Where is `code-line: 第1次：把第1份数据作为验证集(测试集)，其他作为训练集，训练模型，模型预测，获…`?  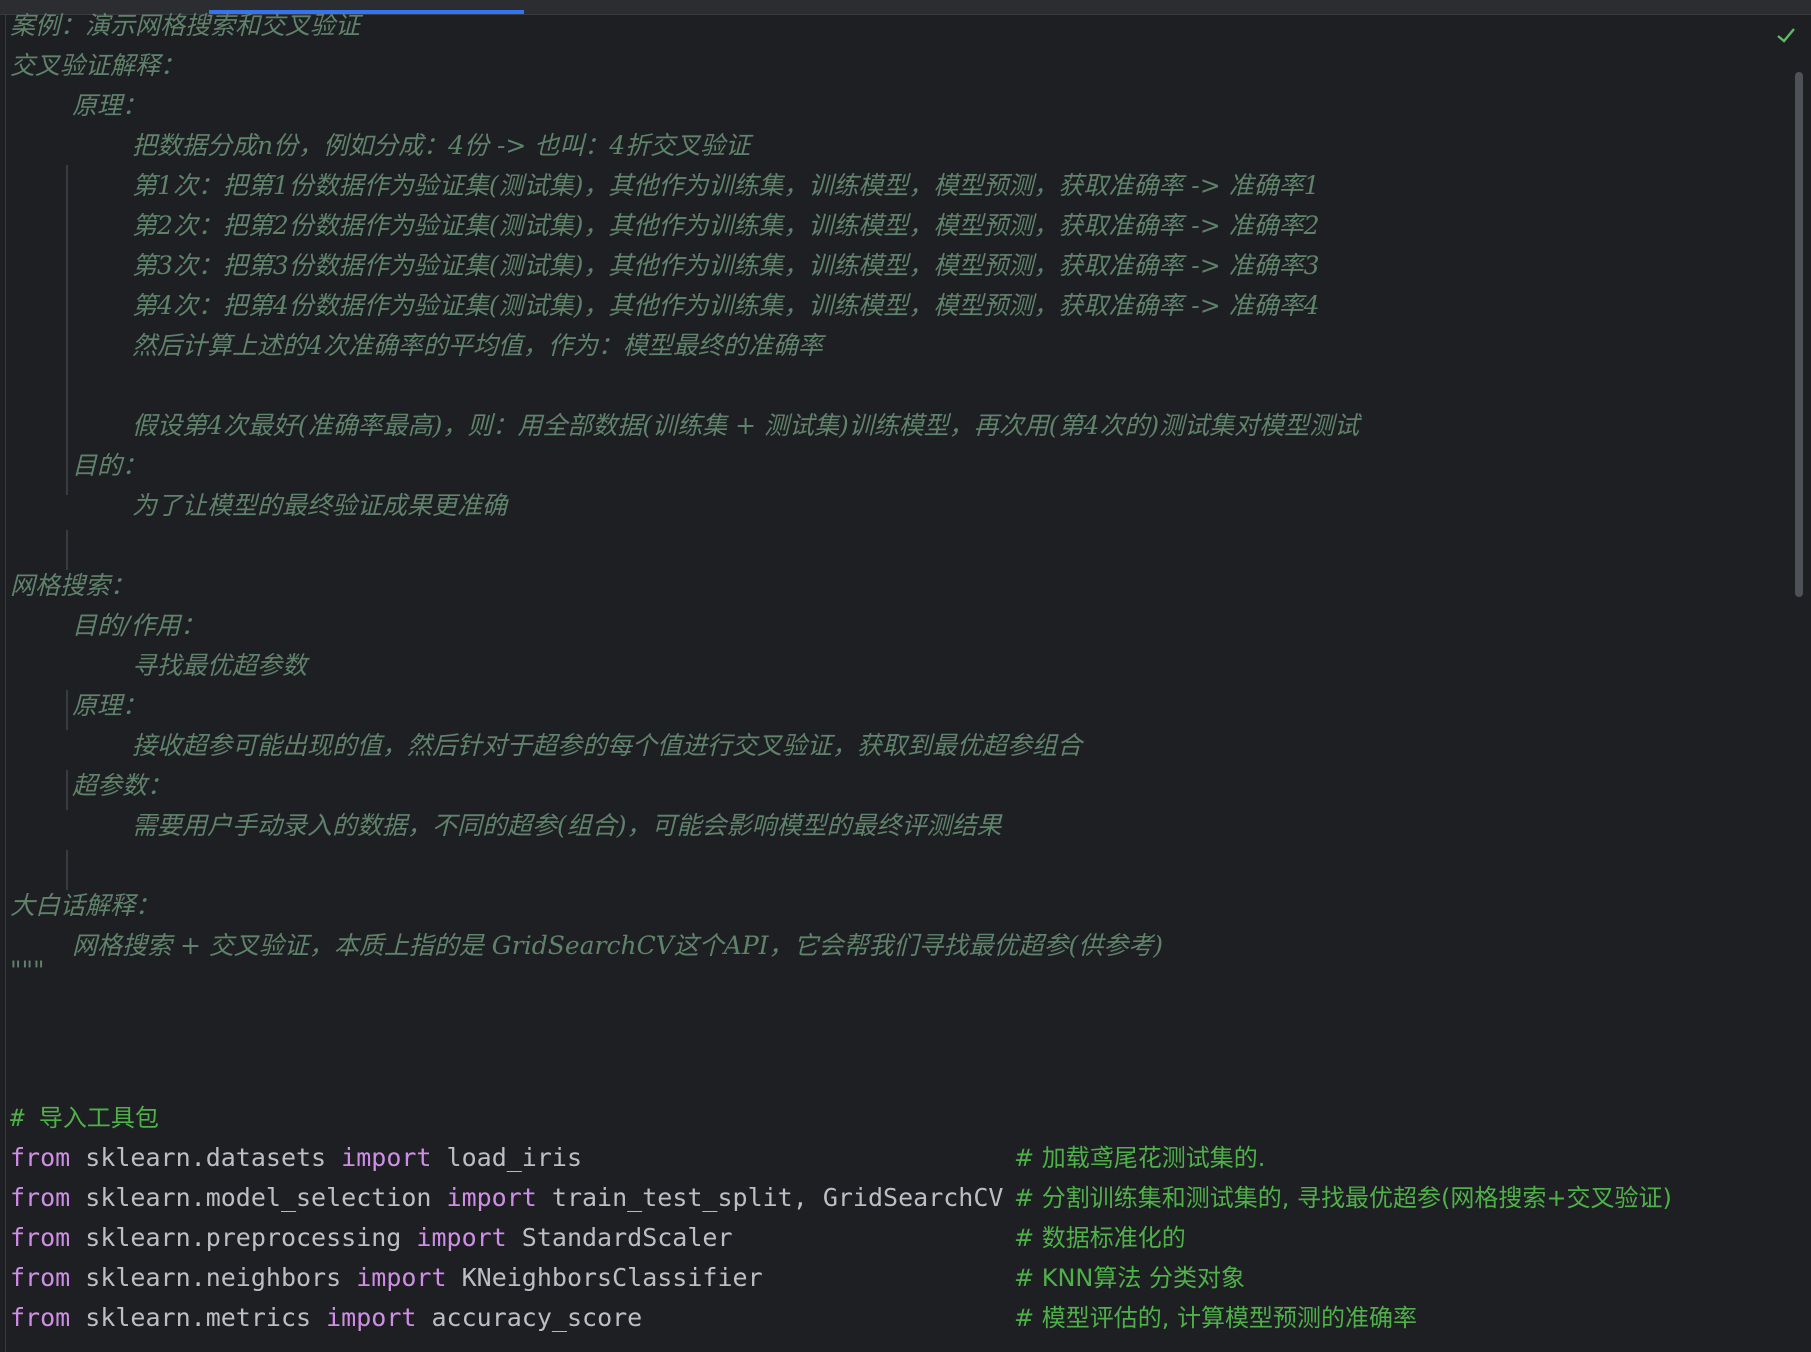 code-line: 第1次：把第1份数据作为验证集(测试集)，其他作为训练集，训练模型，模型预测，获… is located at coordinates (897, 186).